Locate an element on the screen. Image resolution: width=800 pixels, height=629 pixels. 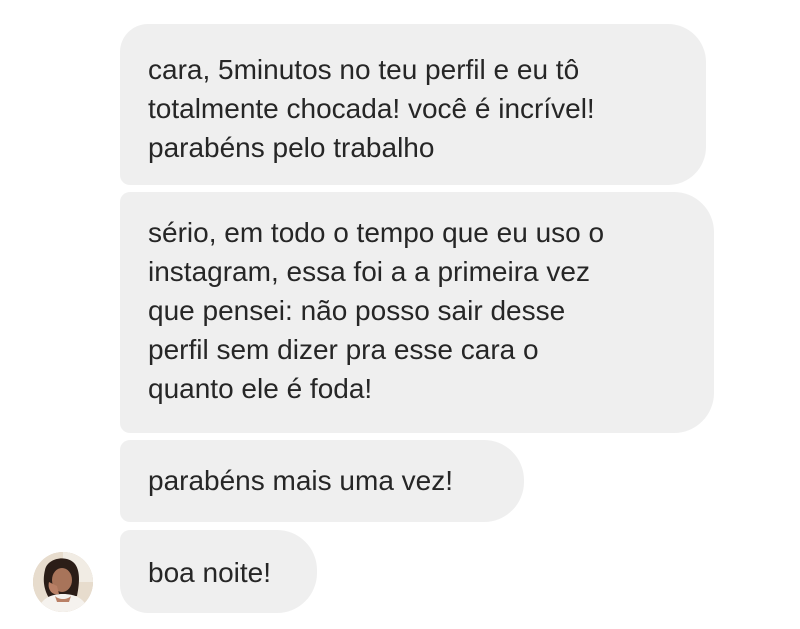
message-bubble: parabéns mais uma vez! is located at coordinates (322, 481).